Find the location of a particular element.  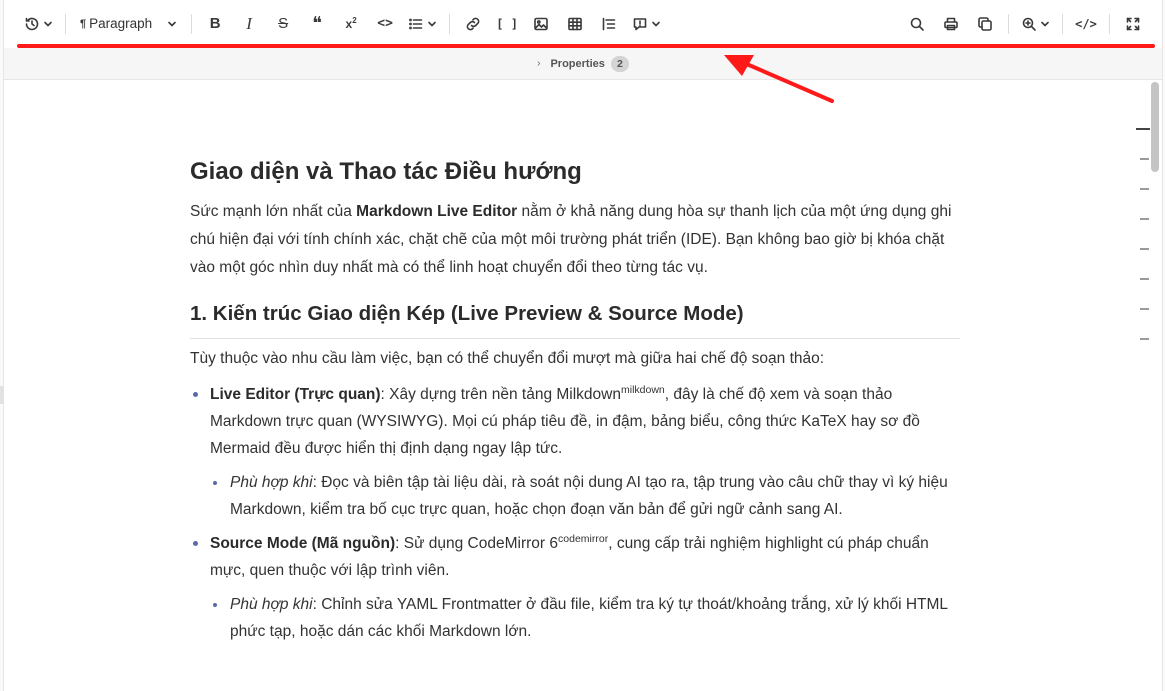

paragraph-style-select: ¶ Paragraph is located at coordinates (128, 24).